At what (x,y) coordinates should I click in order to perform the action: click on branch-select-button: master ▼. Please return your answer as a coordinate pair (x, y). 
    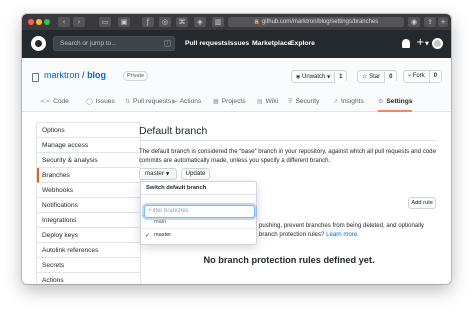
    Looking at the image, I should click on (158, 174).